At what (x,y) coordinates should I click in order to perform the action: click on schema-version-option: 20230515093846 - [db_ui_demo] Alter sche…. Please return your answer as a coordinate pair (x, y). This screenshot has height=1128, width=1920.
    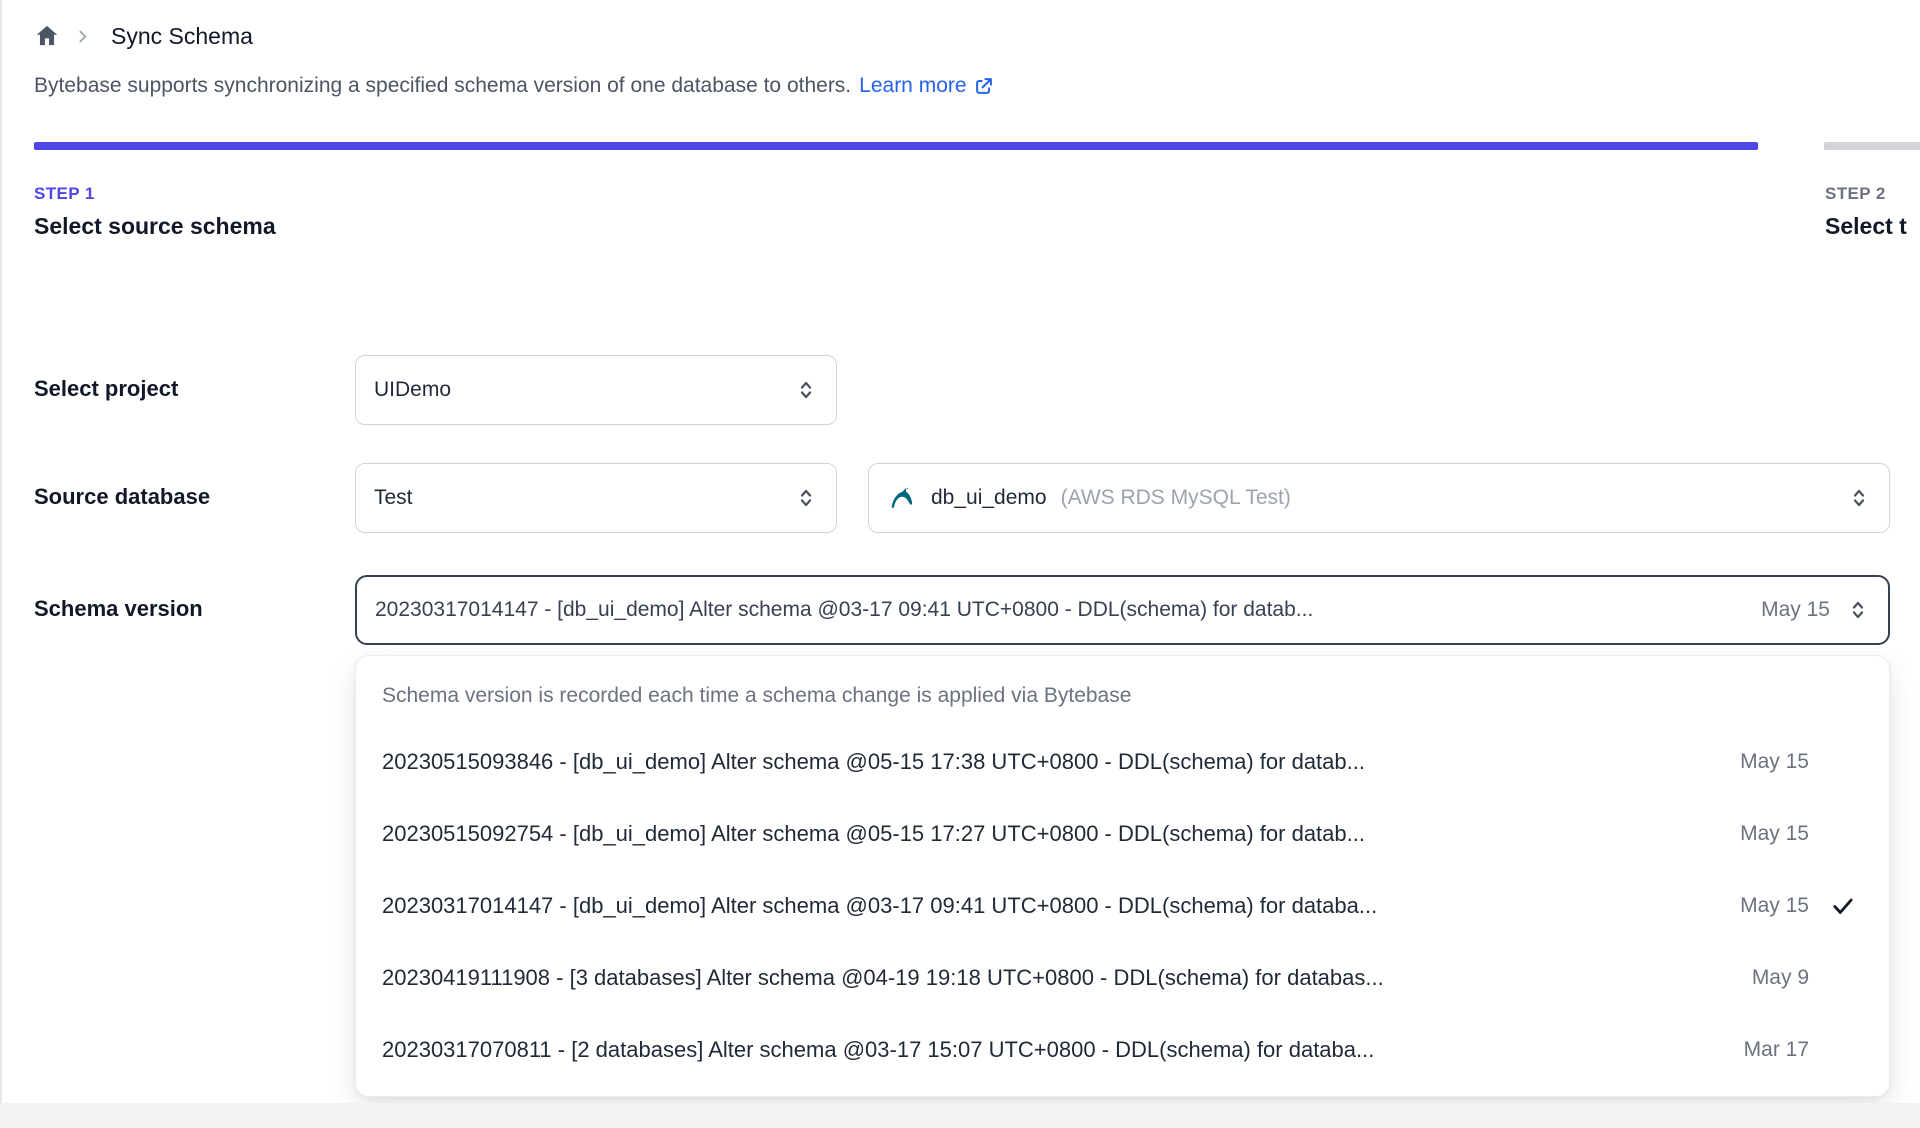
    Looking at the image, I should click on (1122, 762).